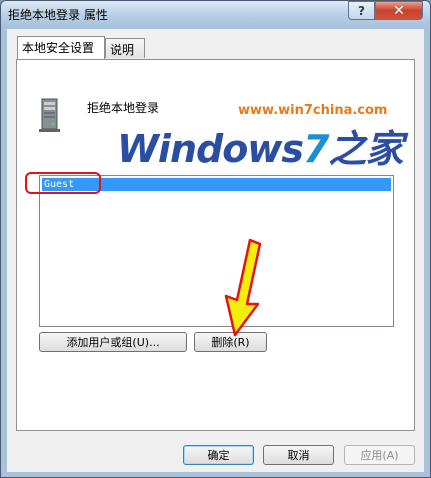 This screenshot has width=431, height=478. What do you see at coordinates (379, 455) in the screenshot?
I see `apply-button: 应用(A)` at bounding box center [379, 455].